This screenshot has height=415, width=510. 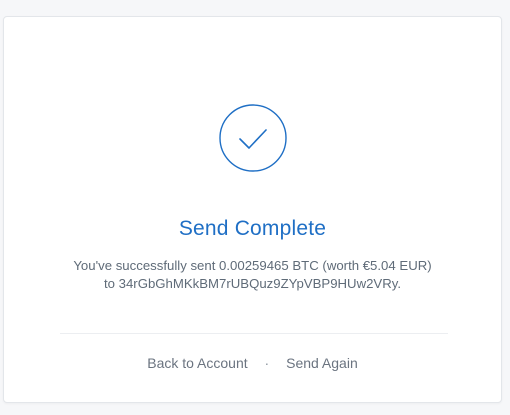 What do you see at coordinates (254, 333) in the screenshot?
I see `divider` at bounding box center [254, 333].